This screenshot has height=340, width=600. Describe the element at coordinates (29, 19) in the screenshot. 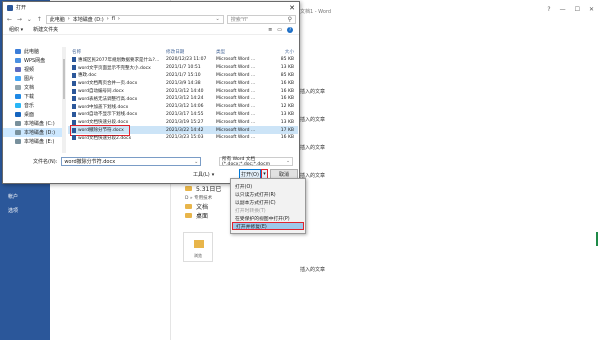

I see `recent-locations-icon: ⌄` at that location.